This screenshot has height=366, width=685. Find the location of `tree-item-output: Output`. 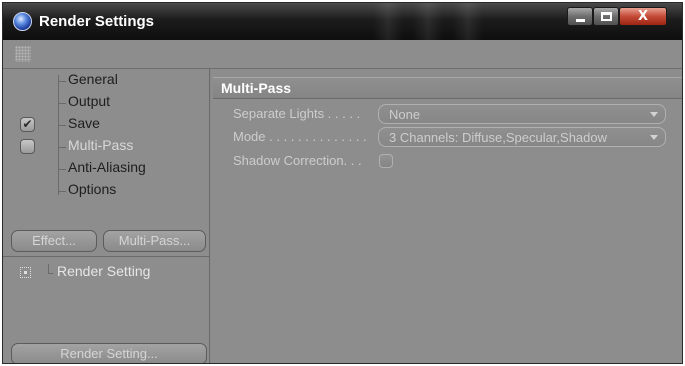

tree-item-output: Output is located at coordinates (106, 103).